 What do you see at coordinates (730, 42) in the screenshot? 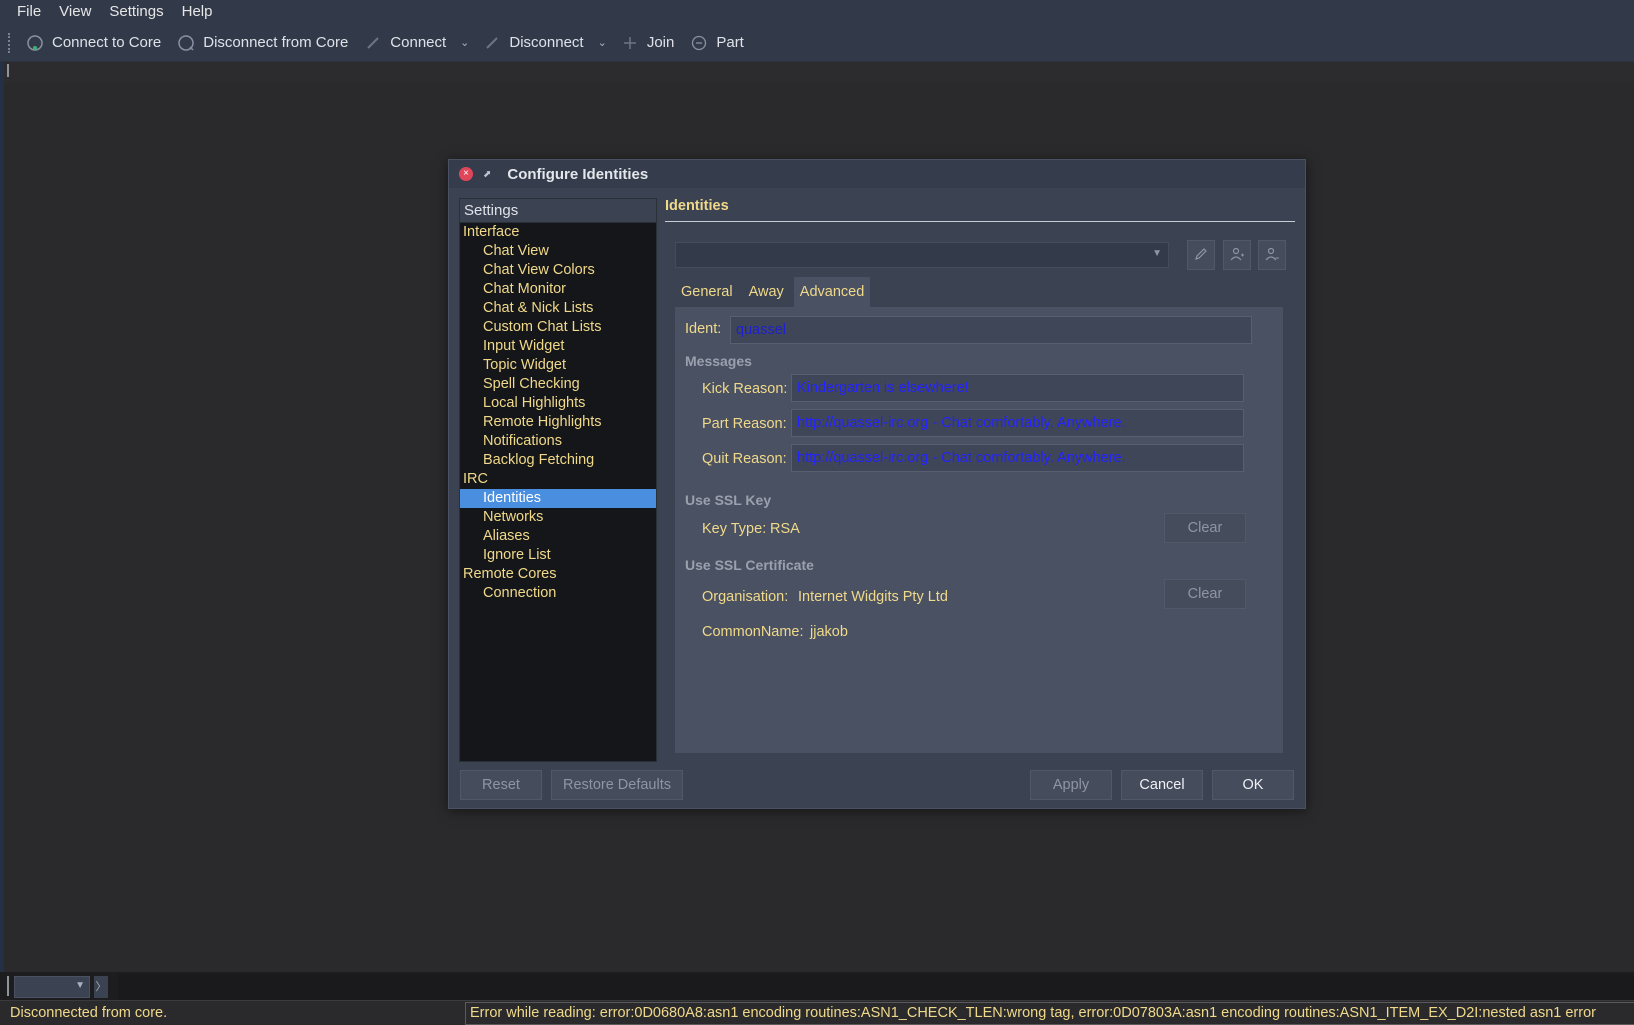
I see `part-label: Part` at bounding box center [730, 42].